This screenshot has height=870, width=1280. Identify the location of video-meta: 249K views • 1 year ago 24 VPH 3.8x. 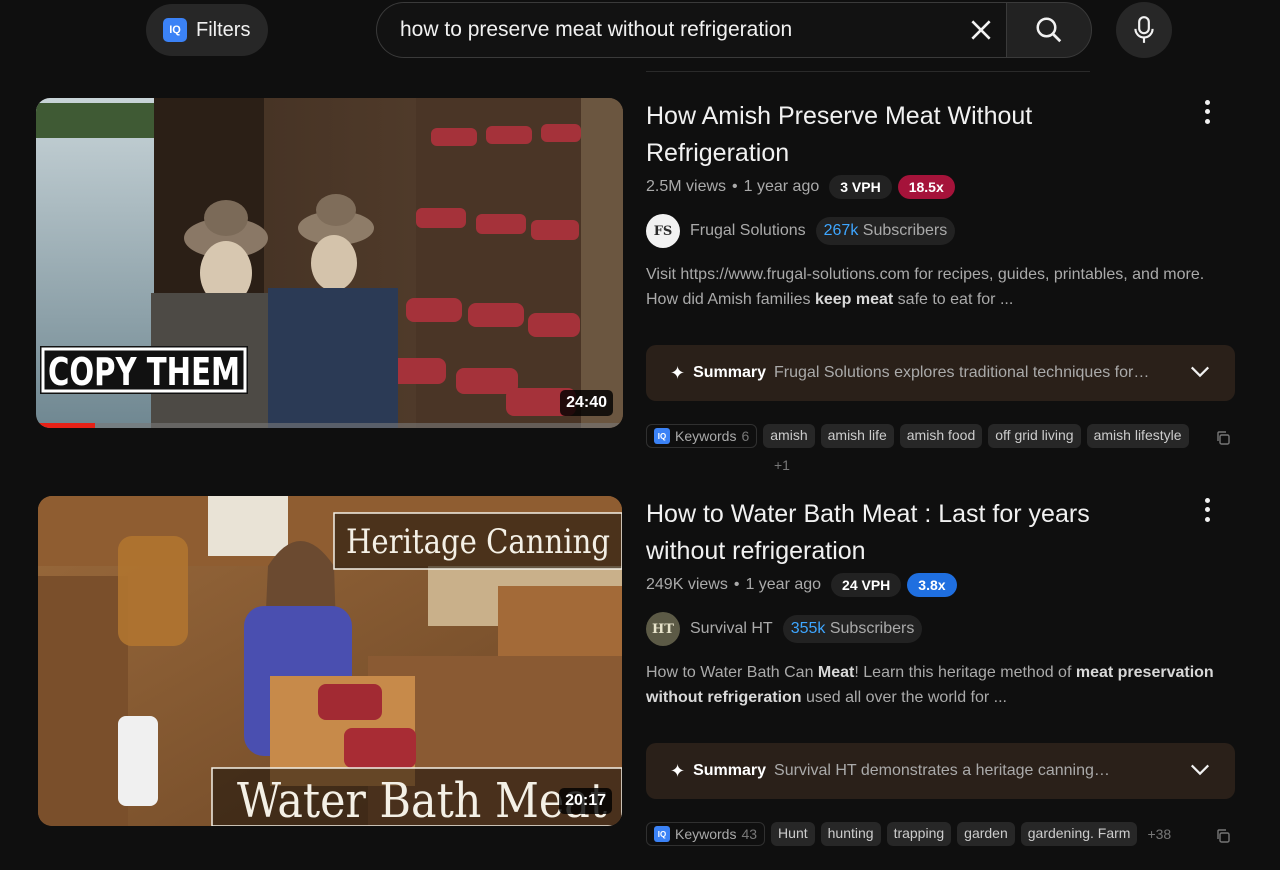
(941, 585).